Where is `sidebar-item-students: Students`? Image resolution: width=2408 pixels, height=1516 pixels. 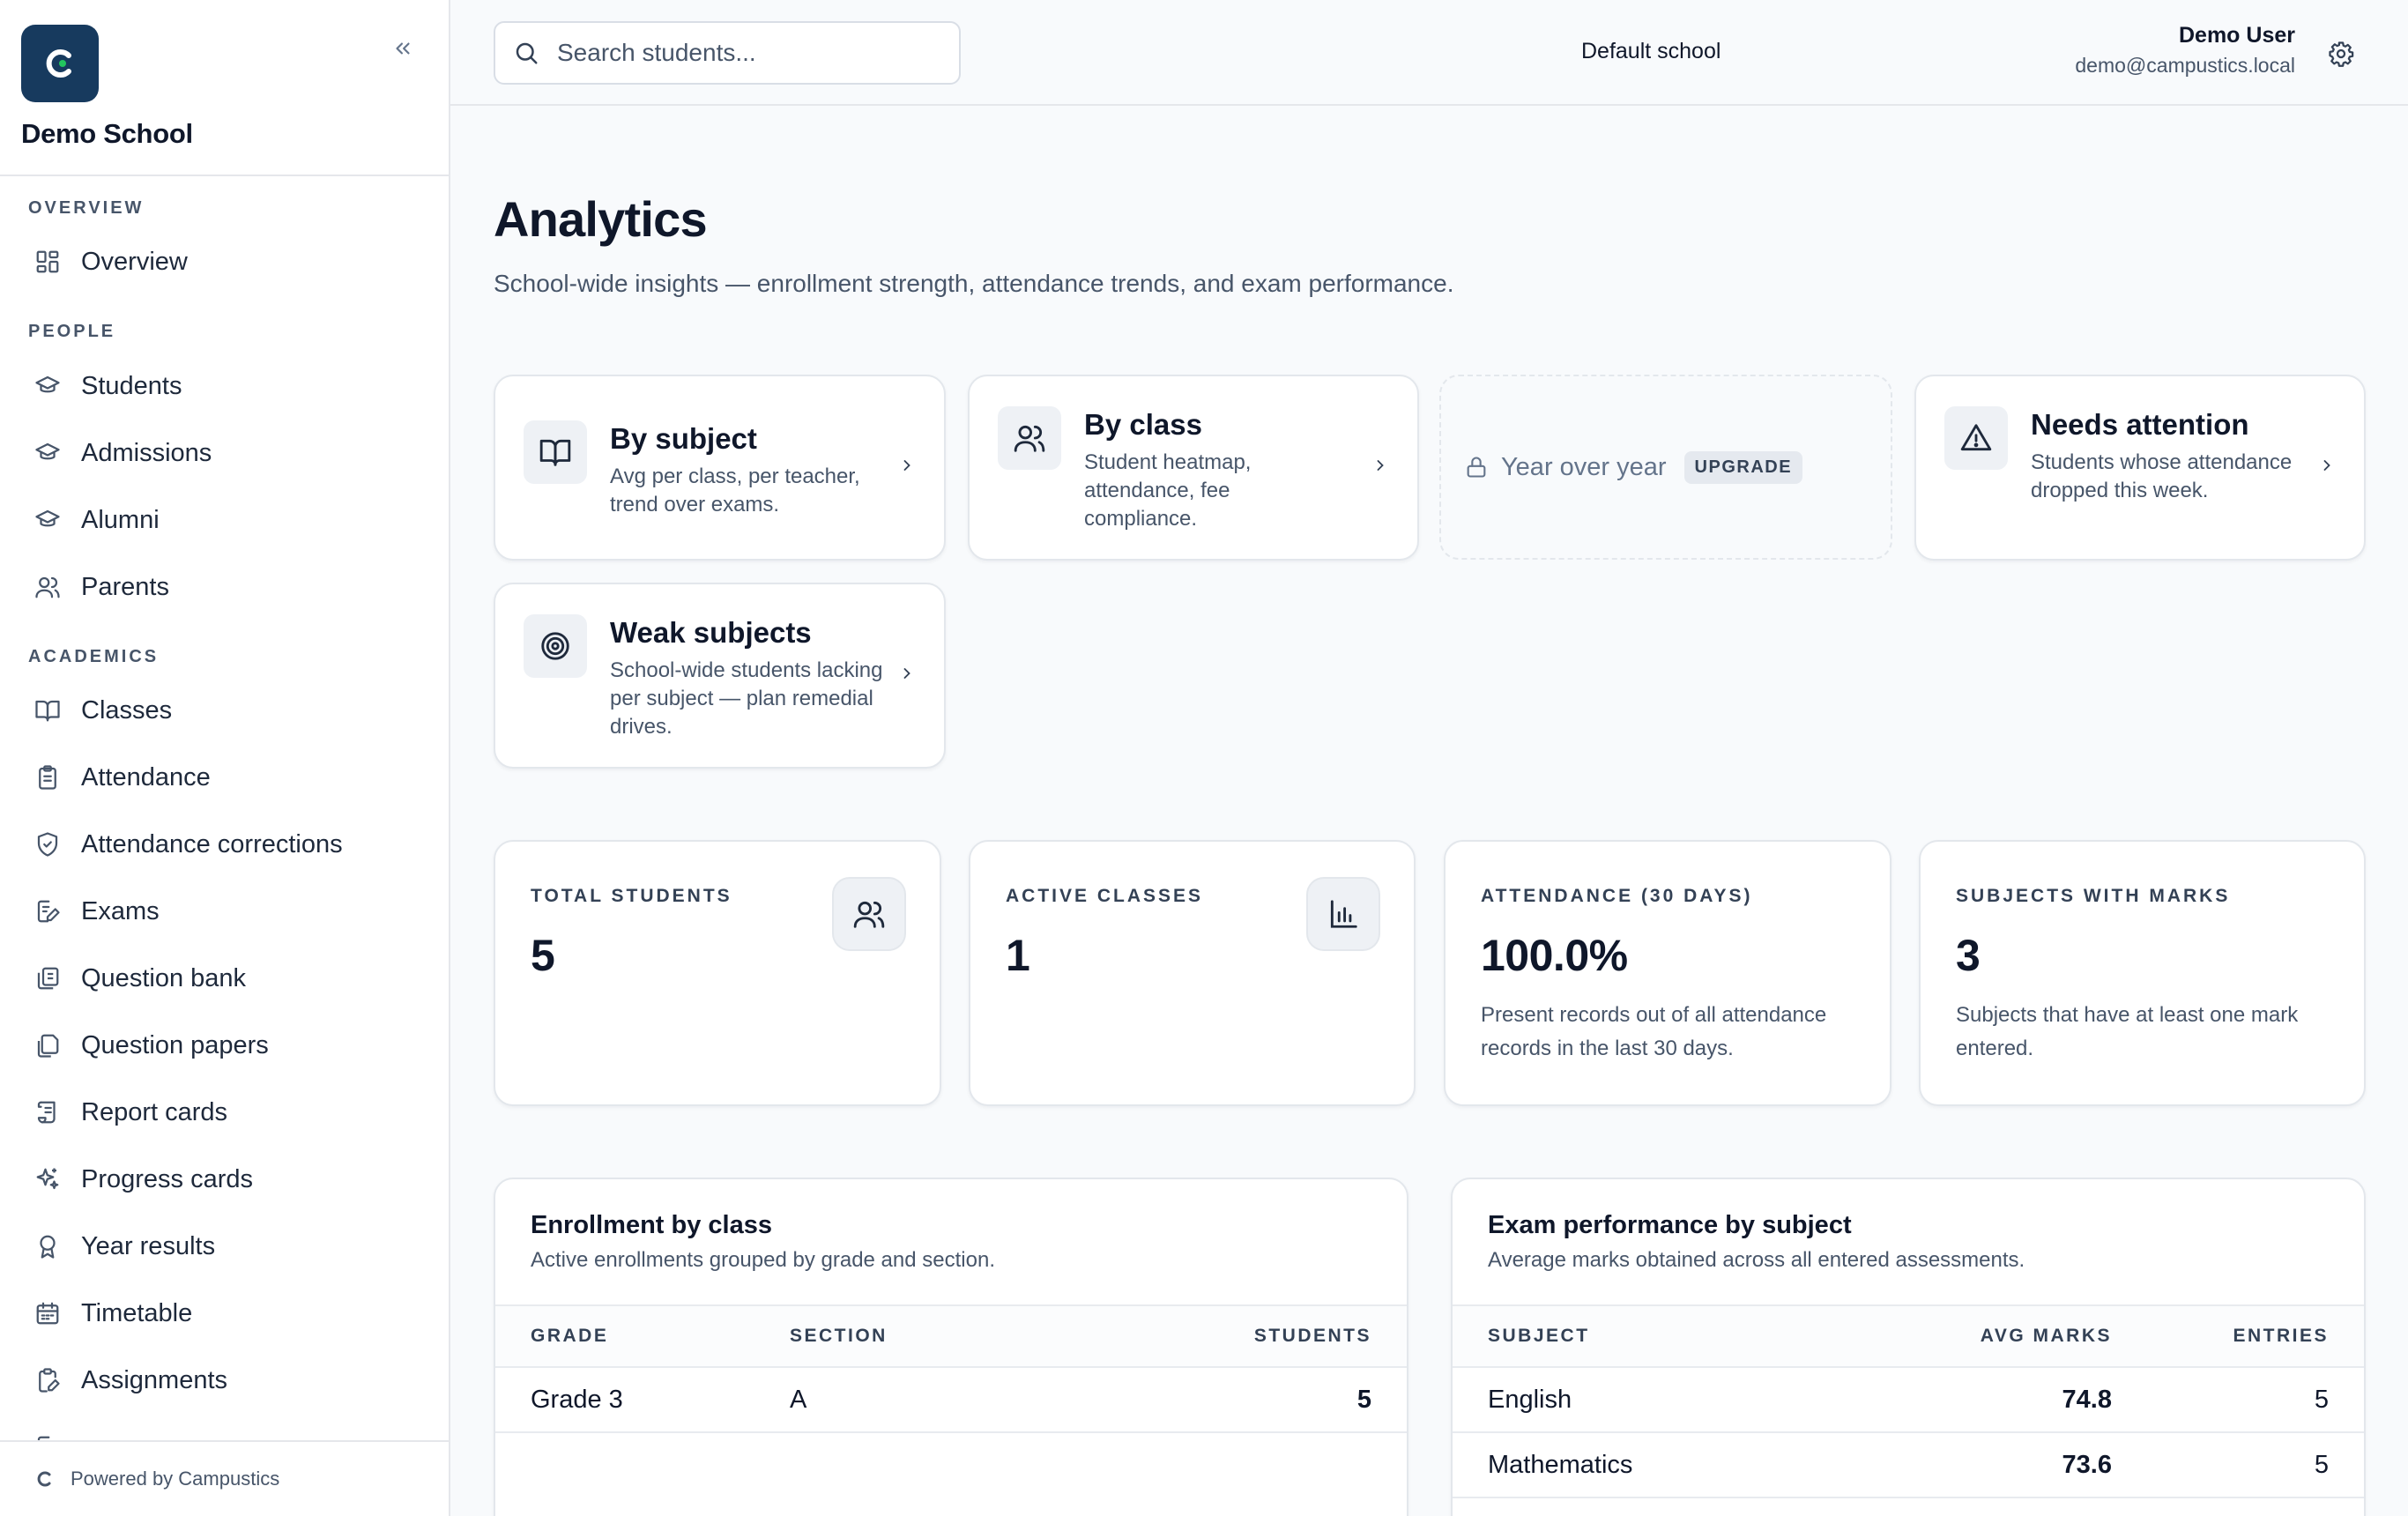
sidebar-item-students: Students is located at coordinates (224, 386).